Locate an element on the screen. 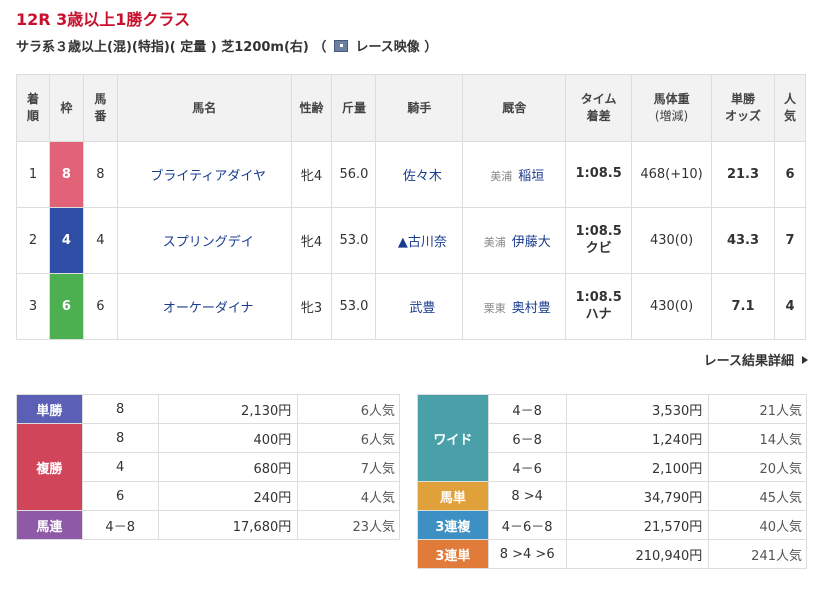  payout-row: 複勝 8 400円 6人気 is located at coordinates (208, 467).